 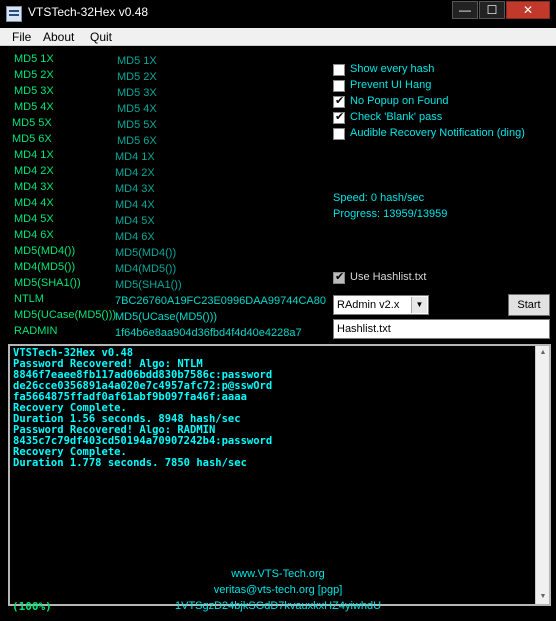 I want to click on algo-value: MD5(MD4()), so click(x=146, y=253).